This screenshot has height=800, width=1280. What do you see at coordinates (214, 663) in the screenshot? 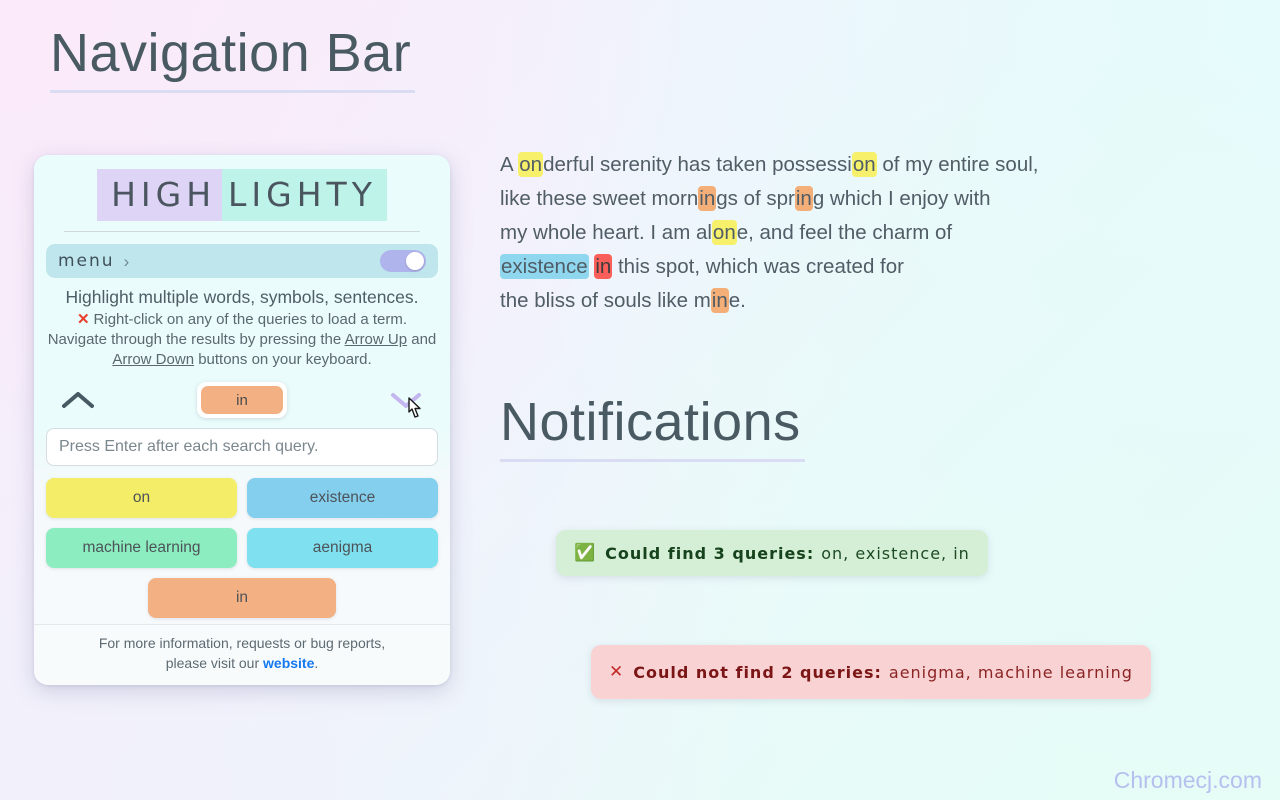
I see `footer-line-2-pre: please visit our` at bounding box center [214, 663].